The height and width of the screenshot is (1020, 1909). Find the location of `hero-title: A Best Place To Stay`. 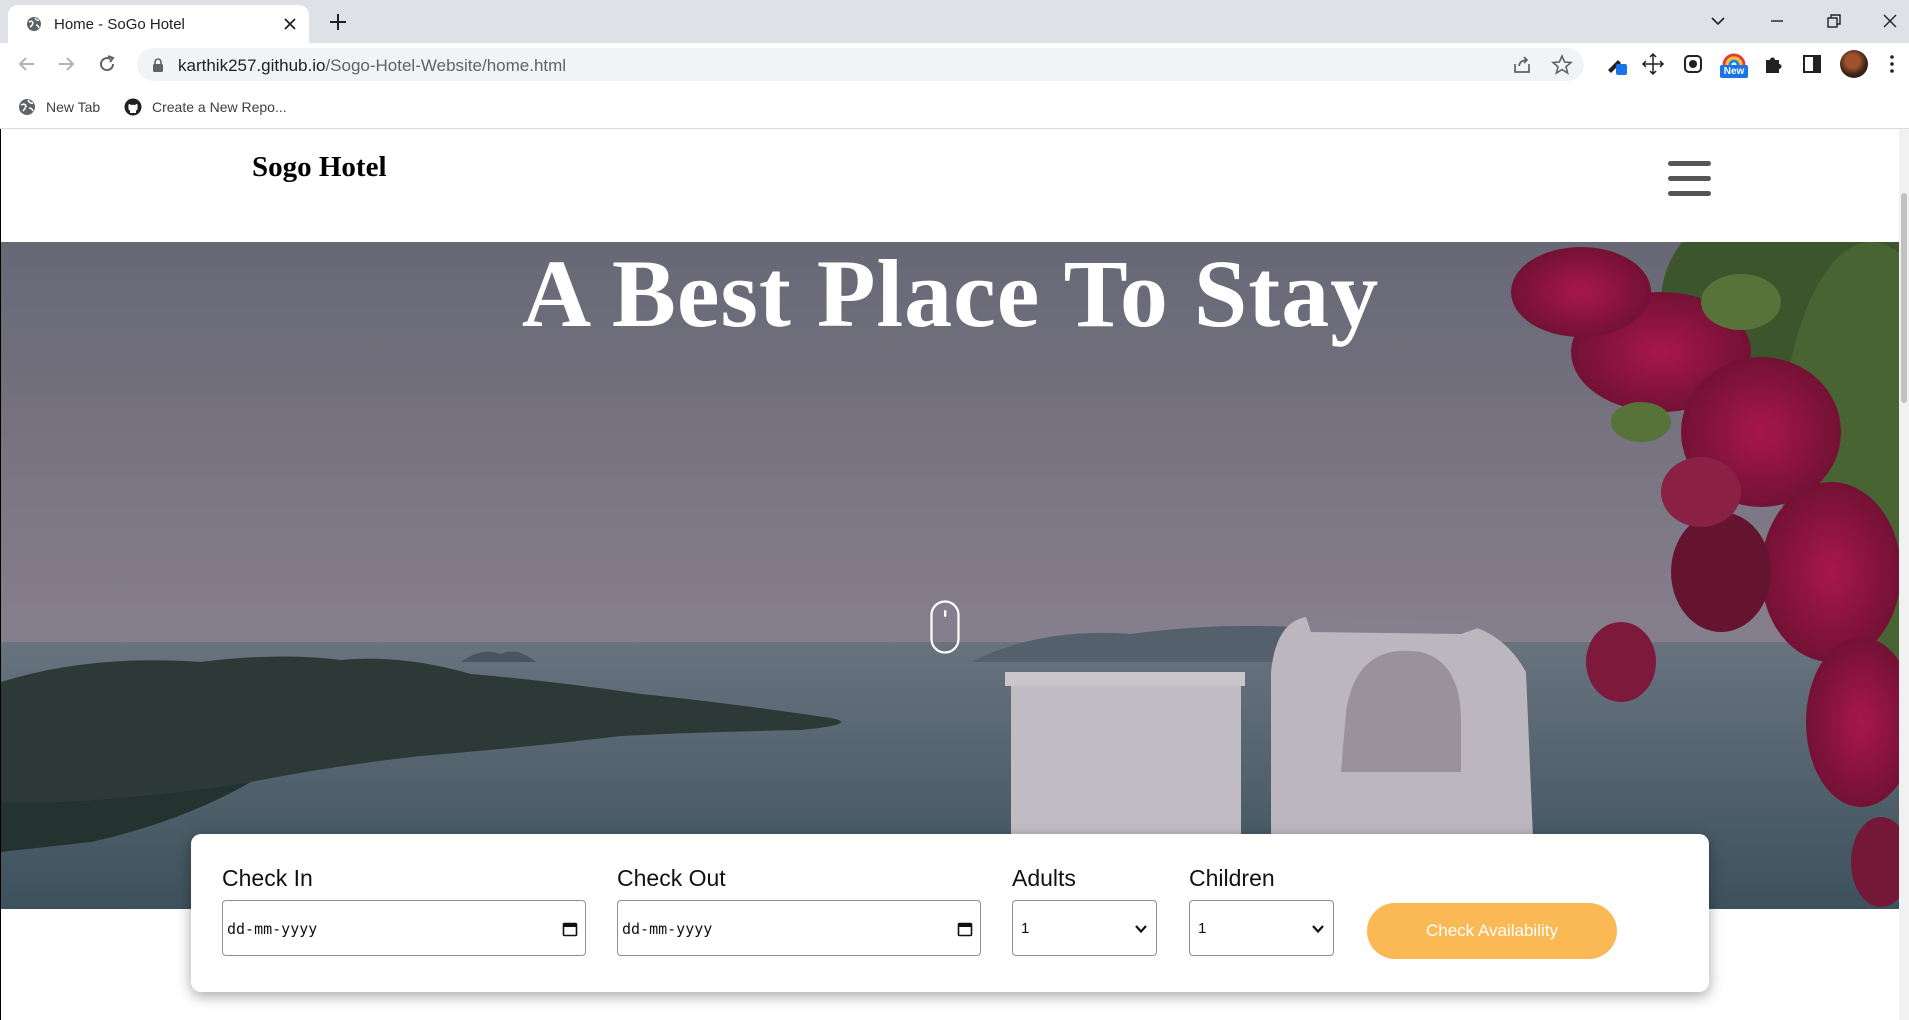

hero-title: A Best Place To Stay is located at coordinates (950, 294).